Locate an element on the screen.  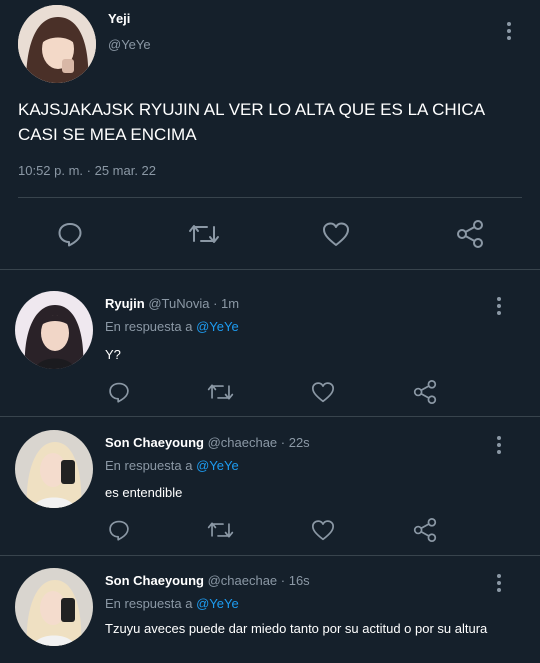
reply-header: Son Chaeyoung @chaechae · 16s is located at coordinates (207, 580).